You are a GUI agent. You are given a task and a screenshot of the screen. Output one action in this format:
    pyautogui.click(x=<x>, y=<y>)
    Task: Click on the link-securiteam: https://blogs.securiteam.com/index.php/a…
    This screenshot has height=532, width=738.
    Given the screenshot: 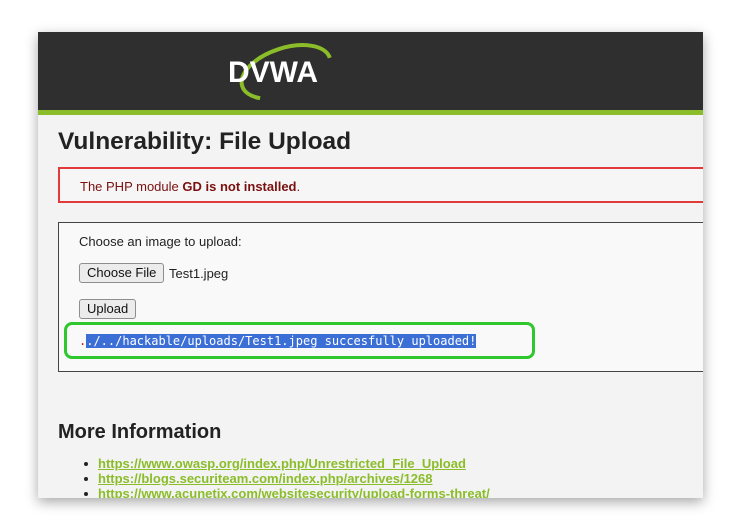 What is the action you would take?
    pyautogui.click(x=265, y=478)
    